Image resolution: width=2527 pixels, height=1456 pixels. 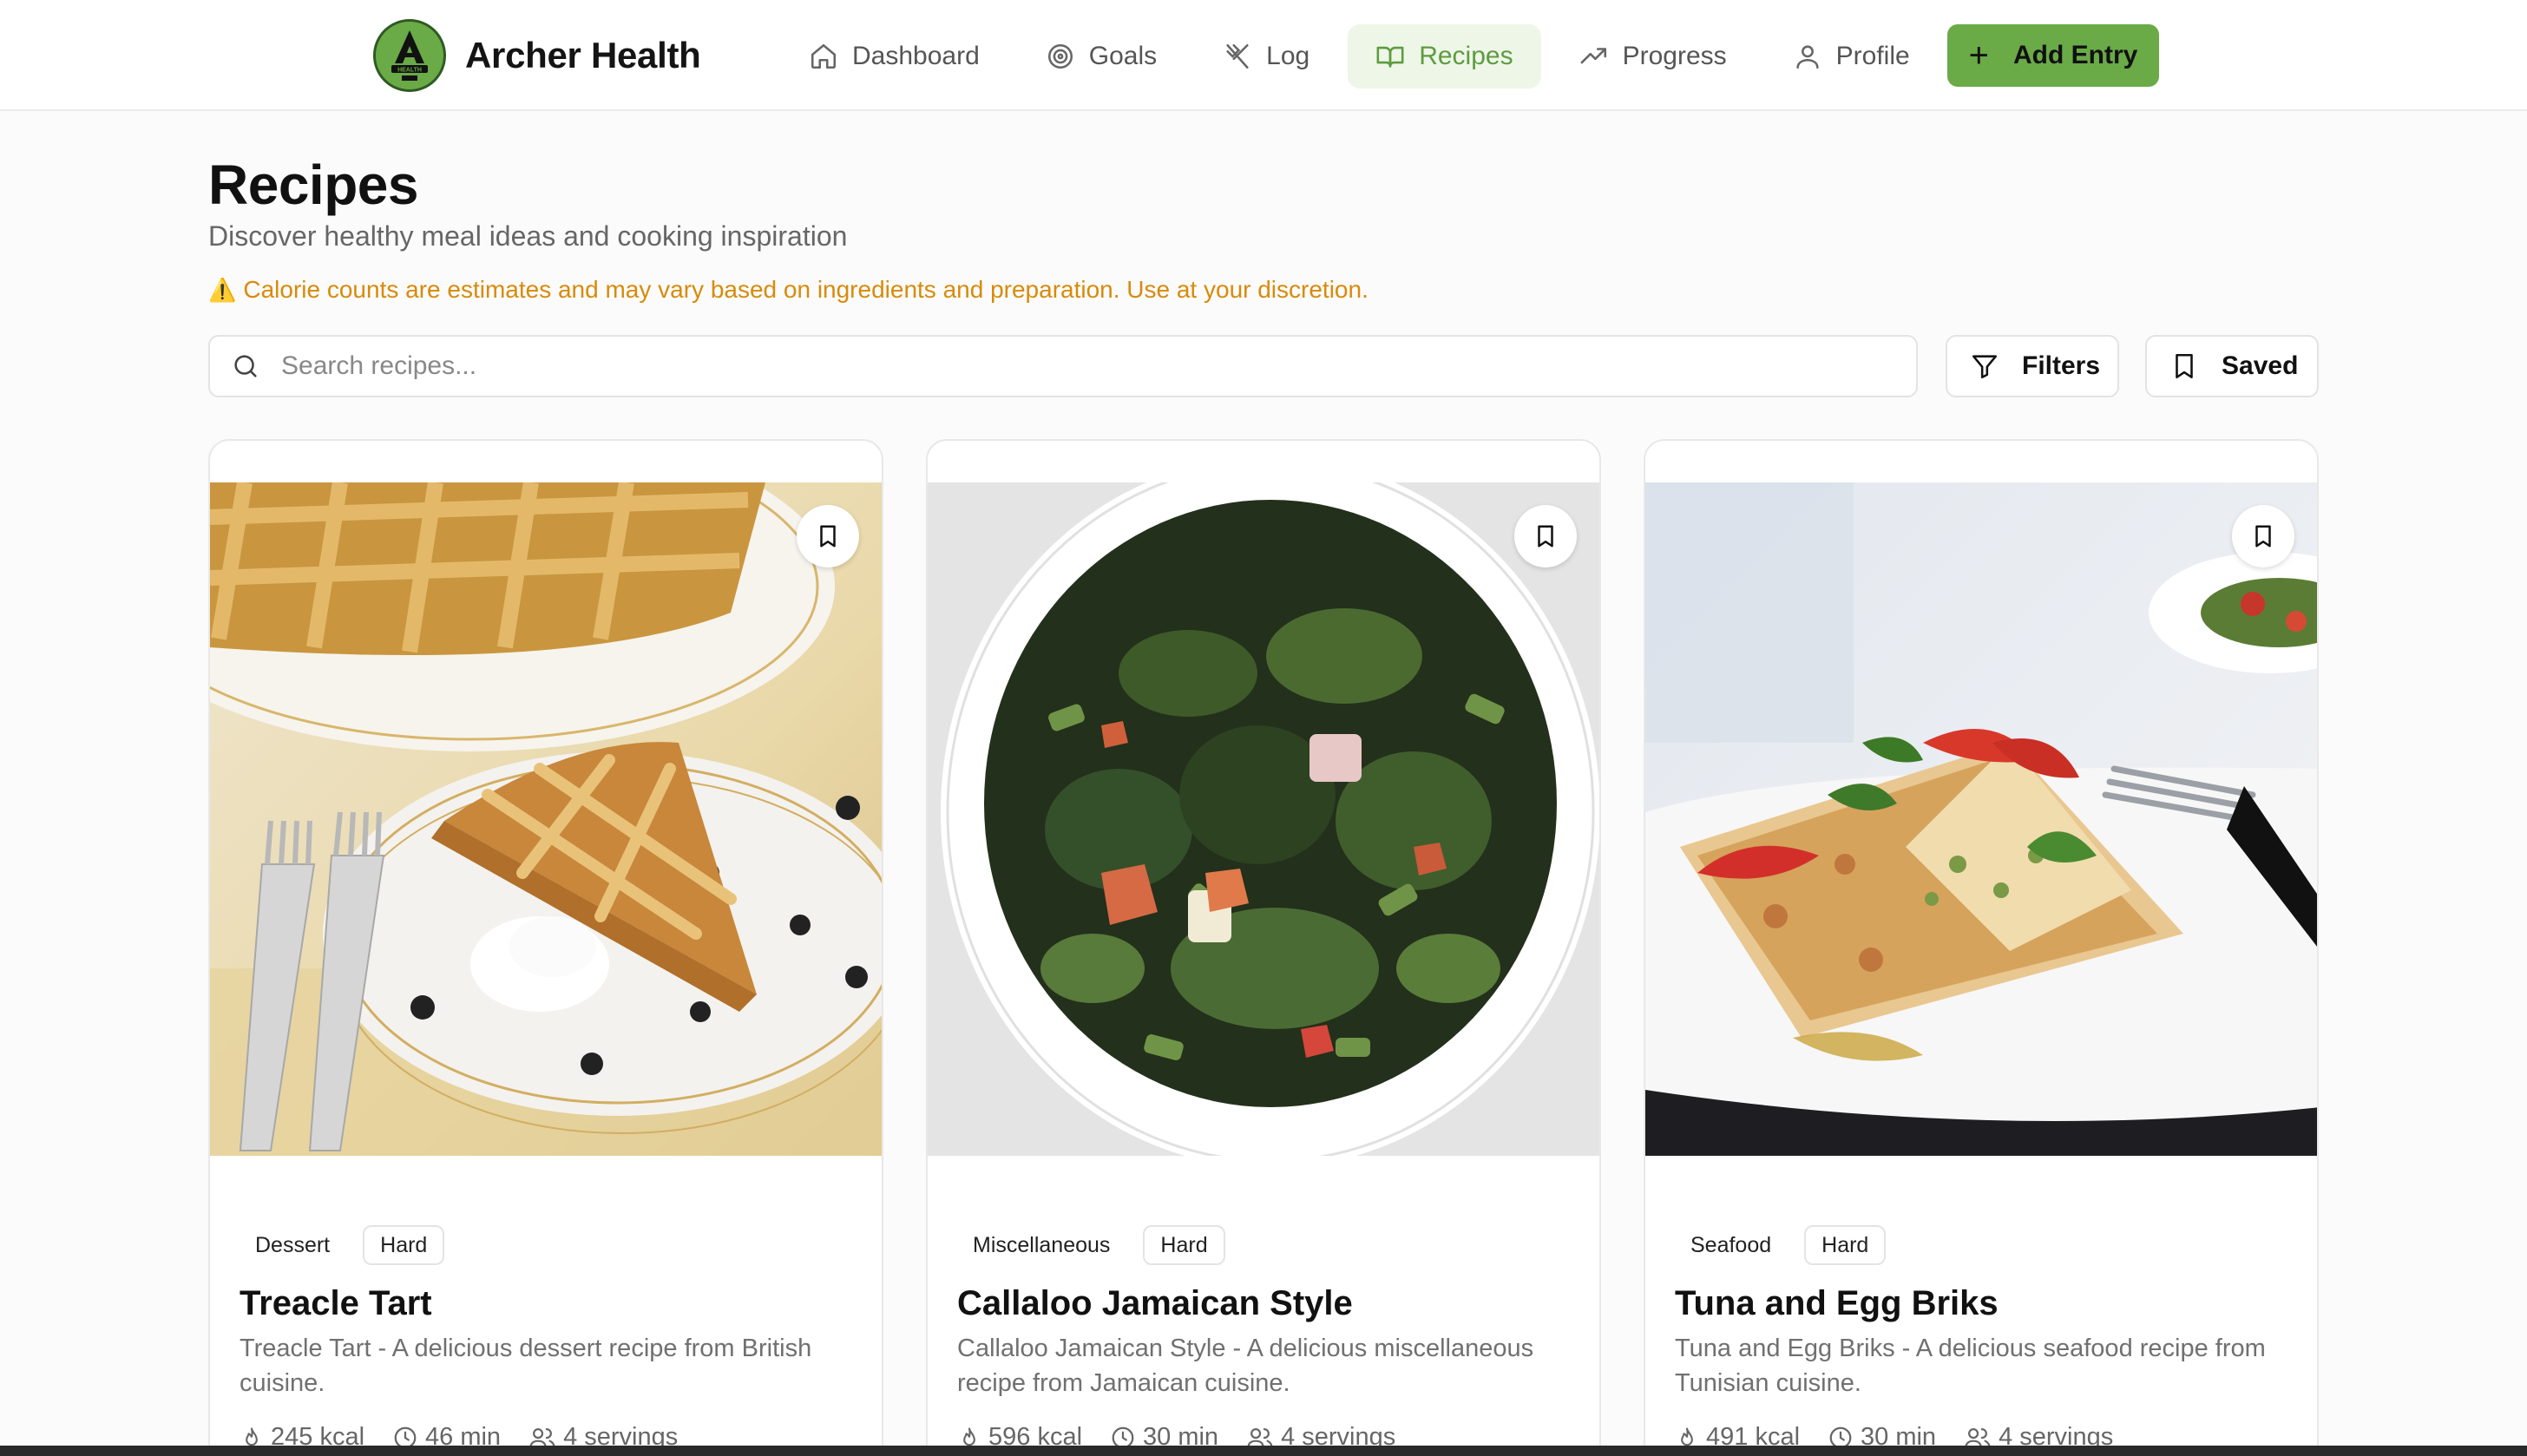 I want to click on recipe-title: Tuna and Egg Briks, so click(x=1837, y=1303).